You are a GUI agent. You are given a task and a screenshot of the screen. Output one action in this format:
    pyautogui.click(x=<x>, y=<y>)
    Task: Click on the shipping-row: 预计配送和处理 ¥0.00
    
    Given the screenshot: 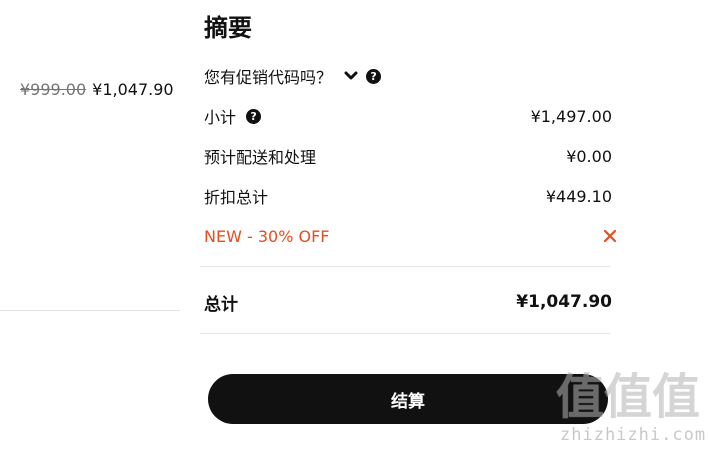 What is the action you would take?
    pyautogui.click(x=408, y=156)
    